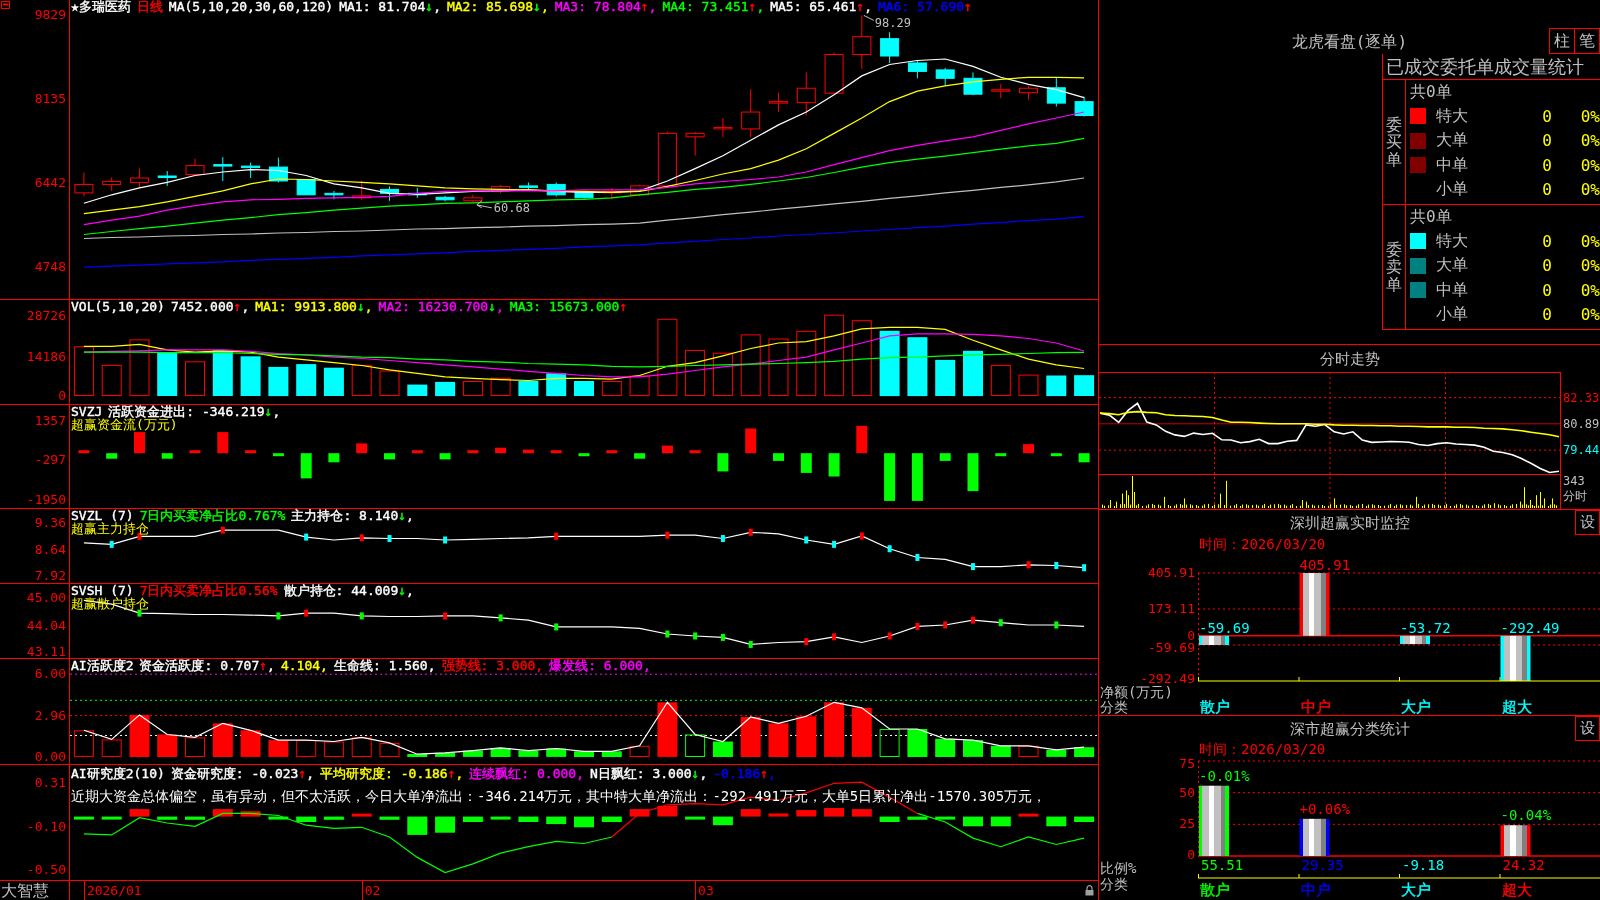 The image size is (1600, 900). Describe the element at coordinates (1394, 267) in the screenshot. I see `group-label: 委卖单` at that location.